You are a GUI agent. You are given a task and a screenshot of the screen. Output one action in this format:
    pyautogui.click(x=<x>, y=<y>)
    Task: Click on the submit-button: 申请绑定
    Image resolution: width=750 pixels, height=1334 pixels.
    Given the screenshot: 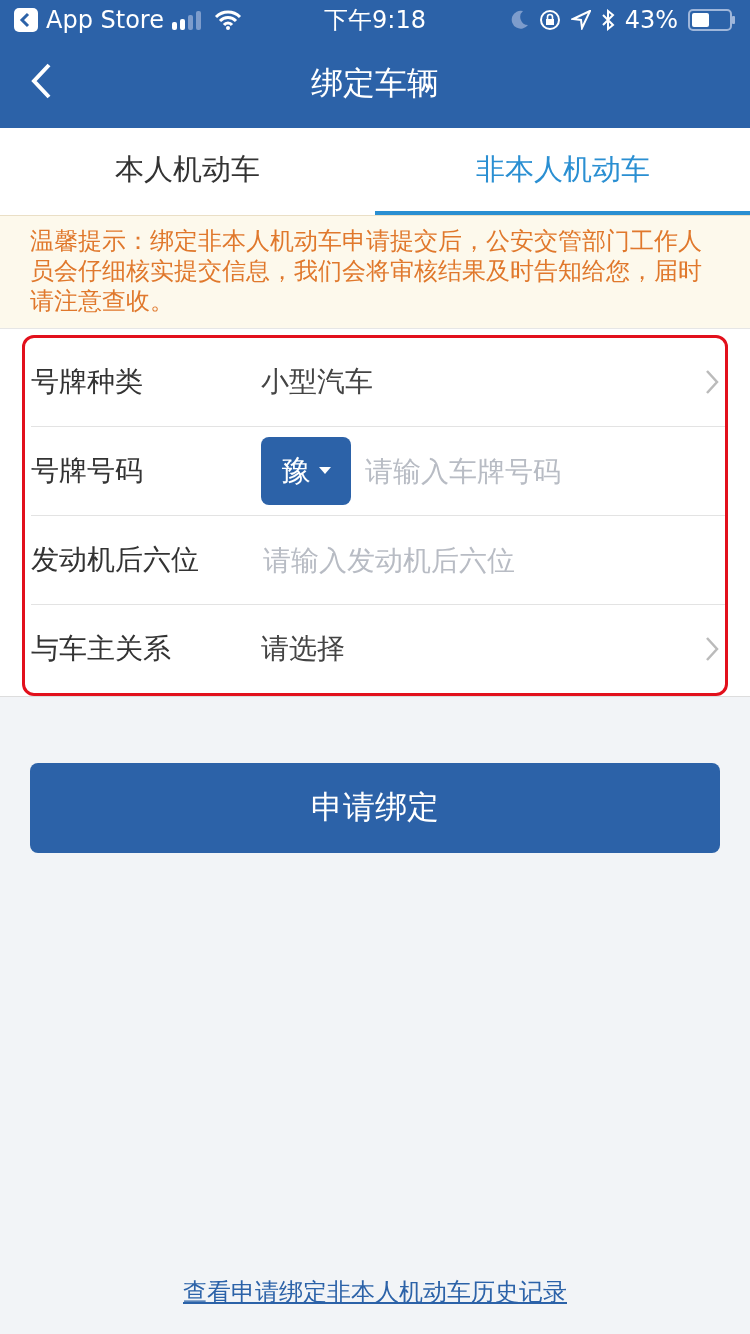 What is the action you would take?
    pyautogui.click(x=375, y=808)
    